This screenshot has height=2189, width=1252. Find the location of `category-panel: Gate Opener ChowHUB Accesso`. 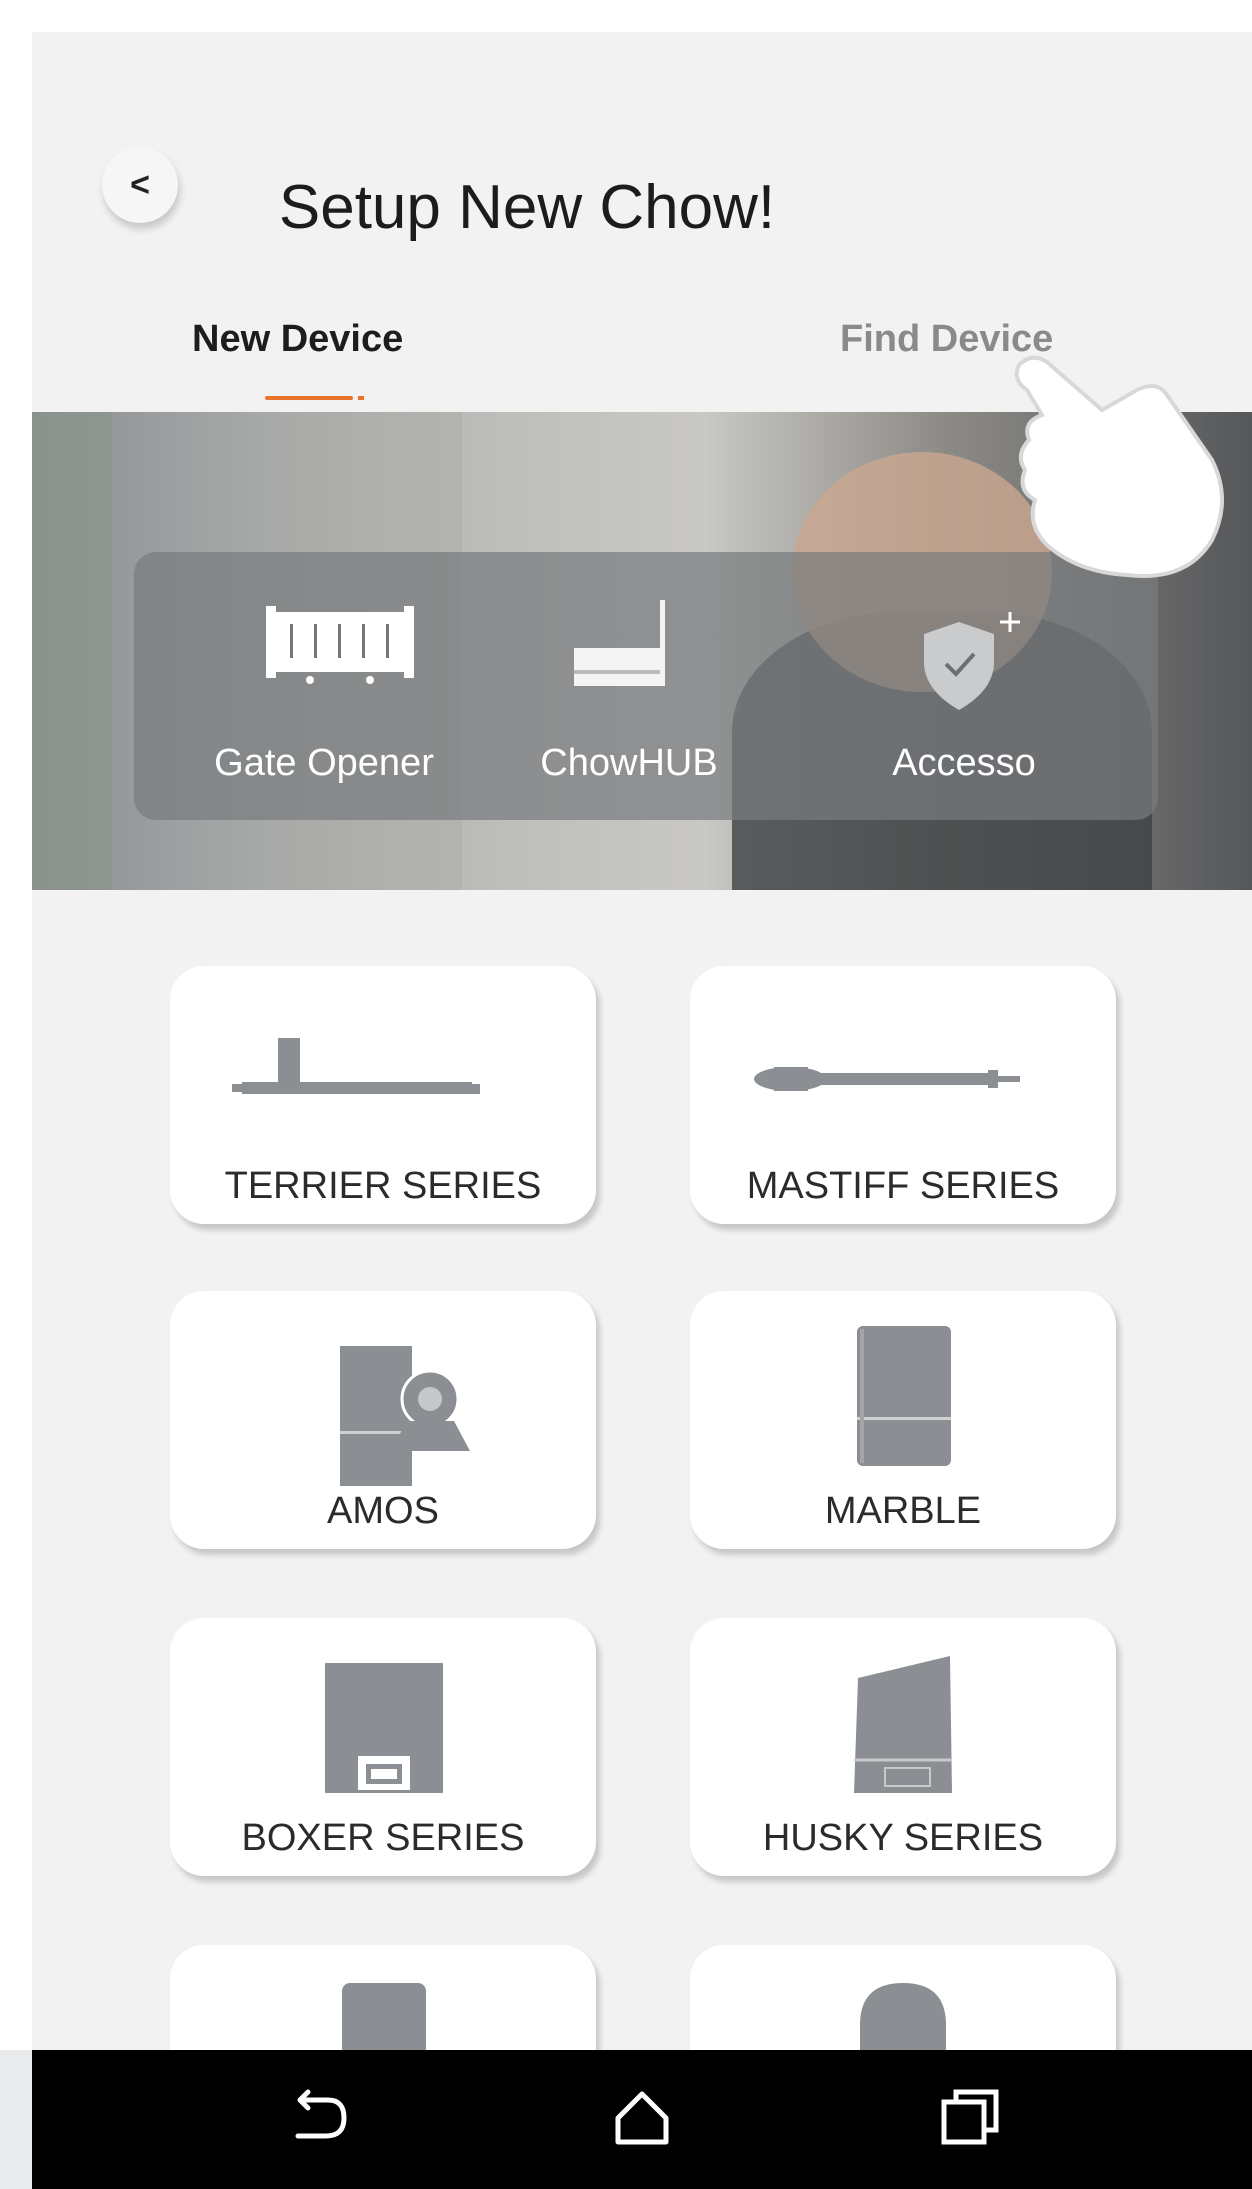

category-panel: Gate Opener ChowHUB Accesso is located at coordinates (646, 686).